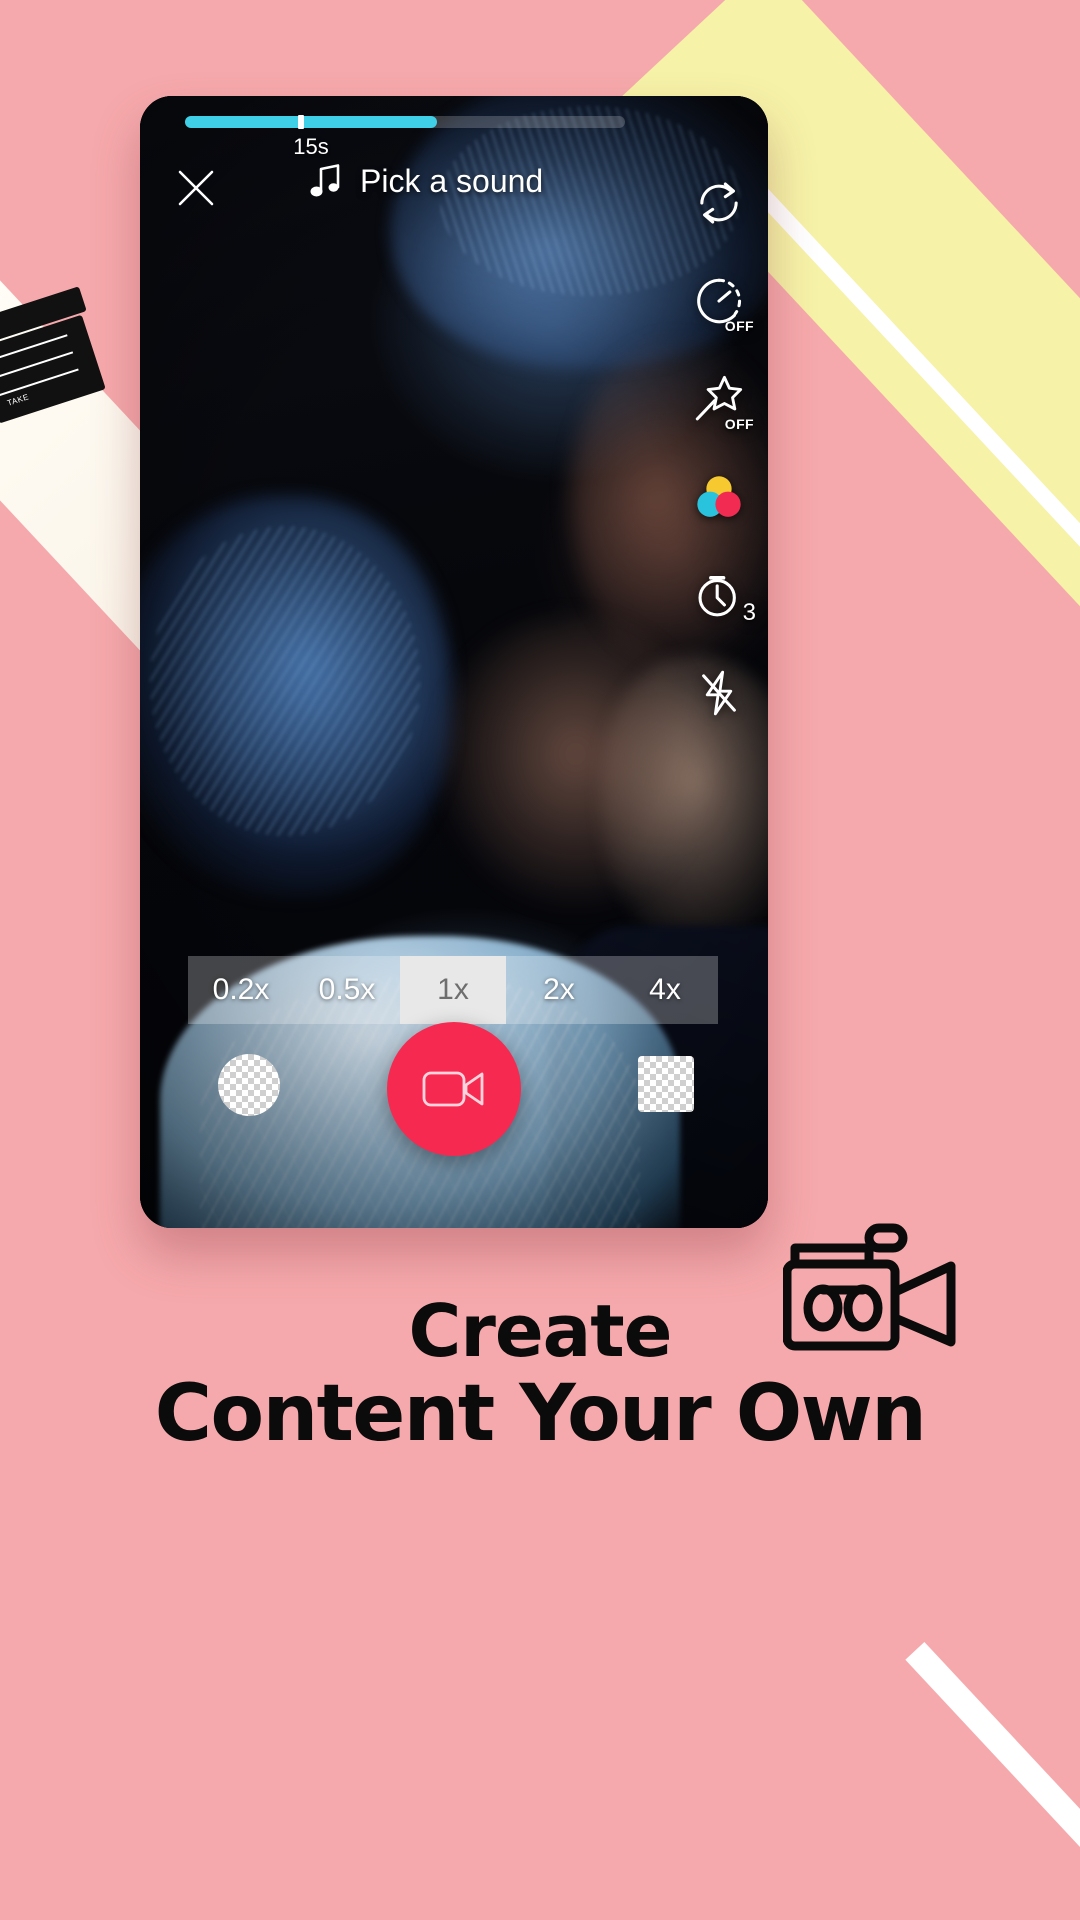  Describe the element at coordinates (196, 188) in the screenshot. I see `close-icon` at that location.